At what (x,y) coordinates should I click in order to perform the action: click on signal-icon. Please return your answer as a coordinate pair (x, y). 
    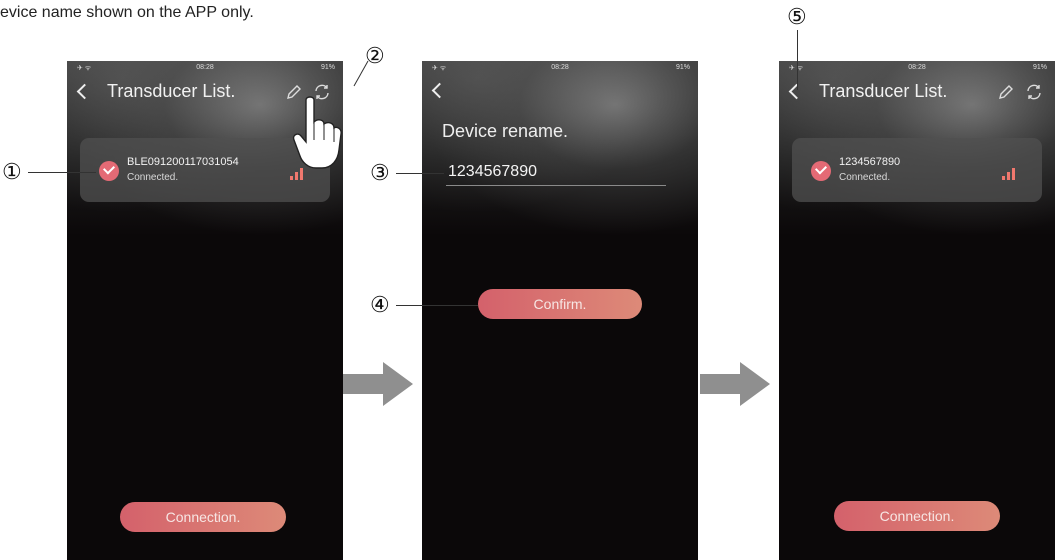
    Looking at the image, I should click on (1009, 174).